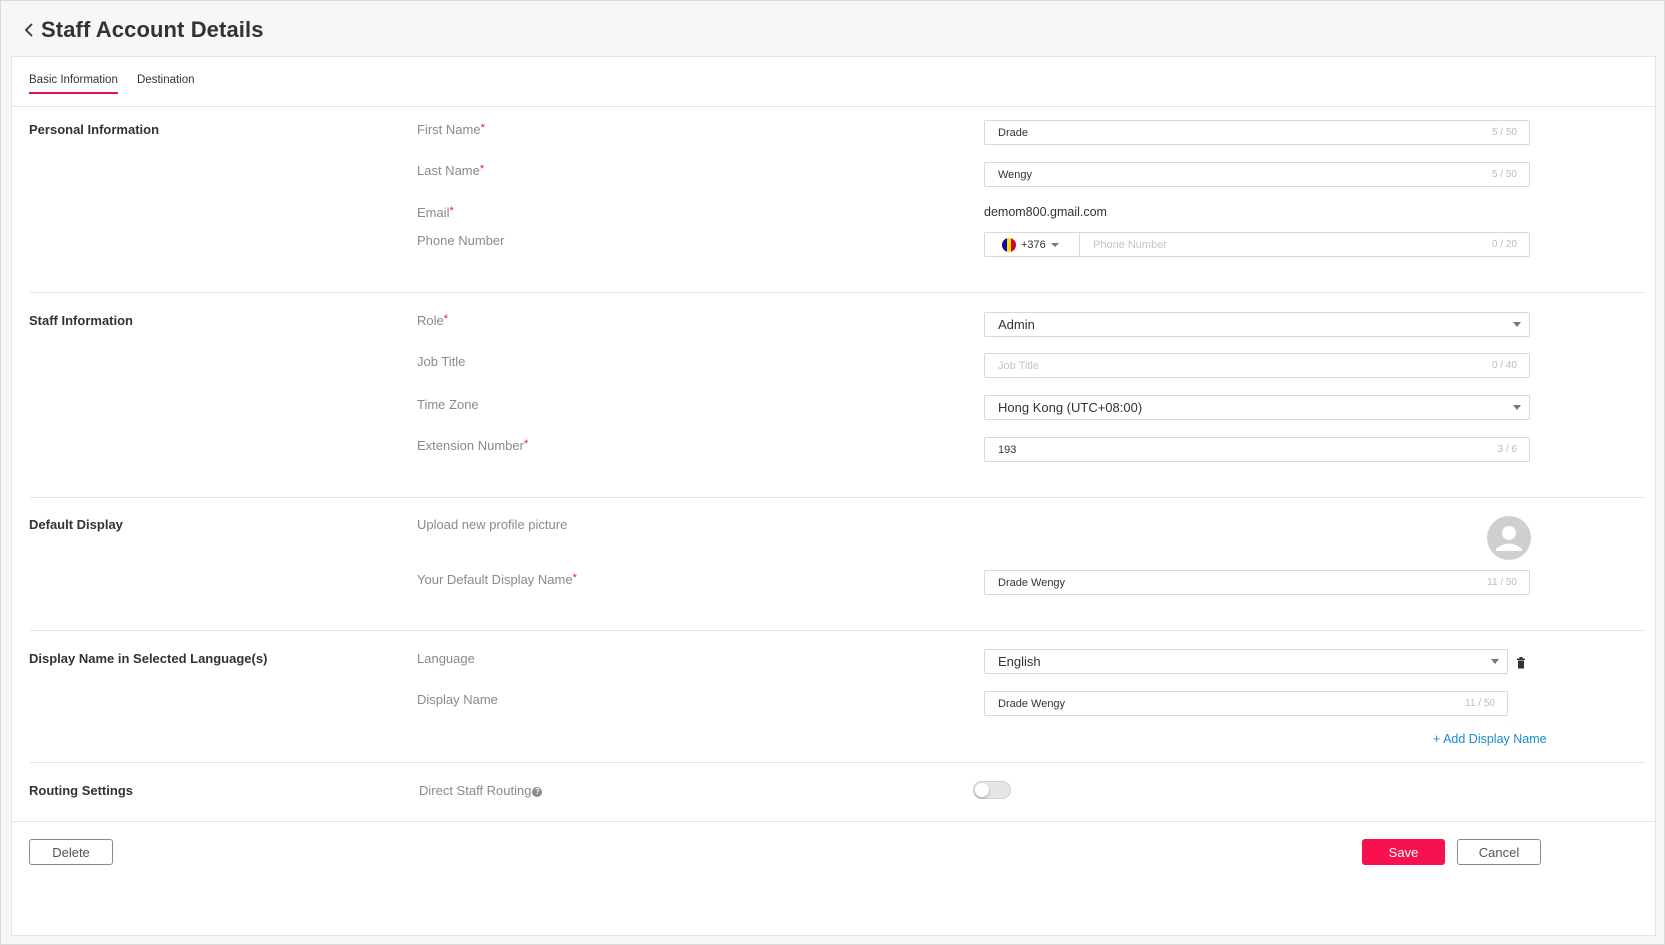 The width and height of the screenshot is (1665, 945). Describe the element at coordinates (1257, 582) in the screenshot. I see `default-display-name-field: Drade Wengy 11 / 50` at that location.